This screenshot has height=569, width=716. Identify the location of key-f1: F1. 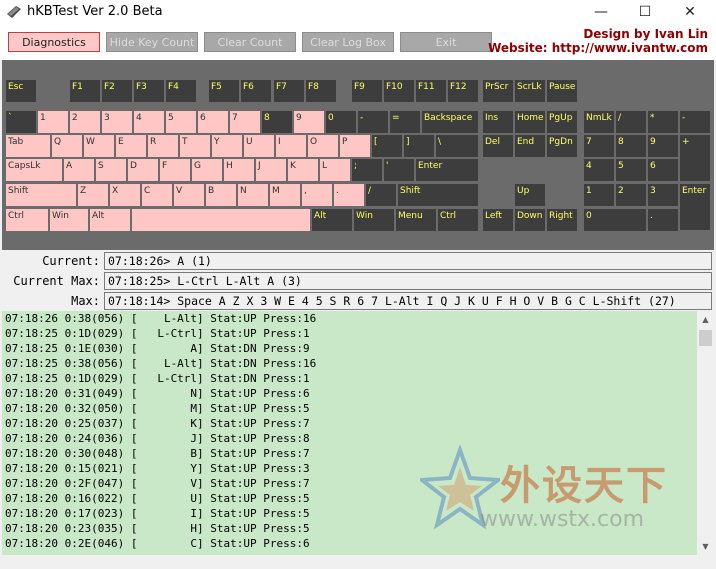
(85, 91).